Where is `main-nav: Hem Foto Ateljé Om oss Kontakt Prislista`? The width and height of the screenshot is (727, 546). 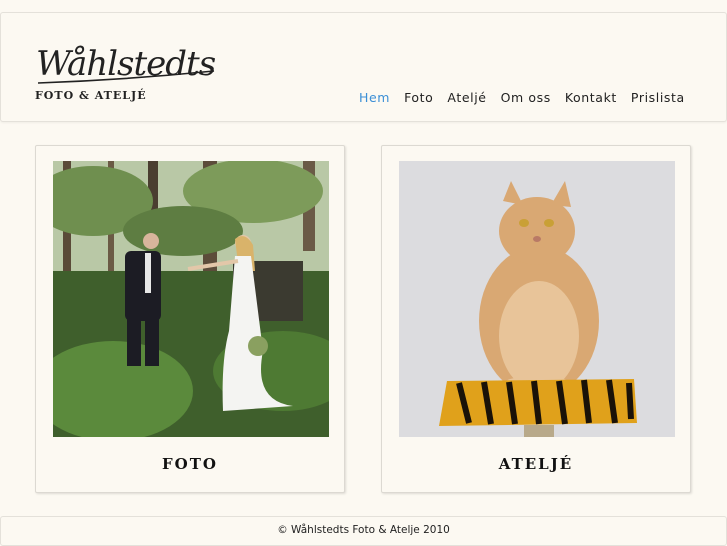 main-nav: Hem Foto Ateljé Om oss Kontakt Prislista is located at coordinates (529, 97).